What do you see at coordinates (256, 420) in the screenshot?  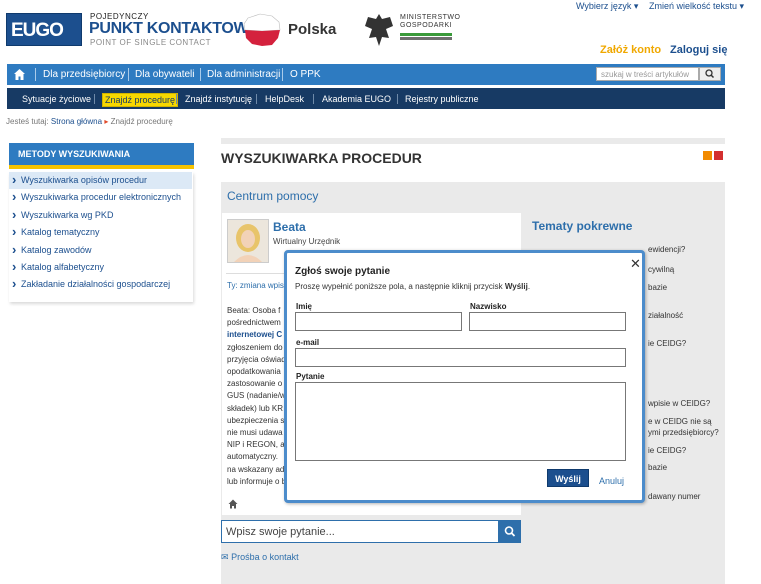 I see `answer-line: ubezpieczenia s` at bounding box center [256, 420].